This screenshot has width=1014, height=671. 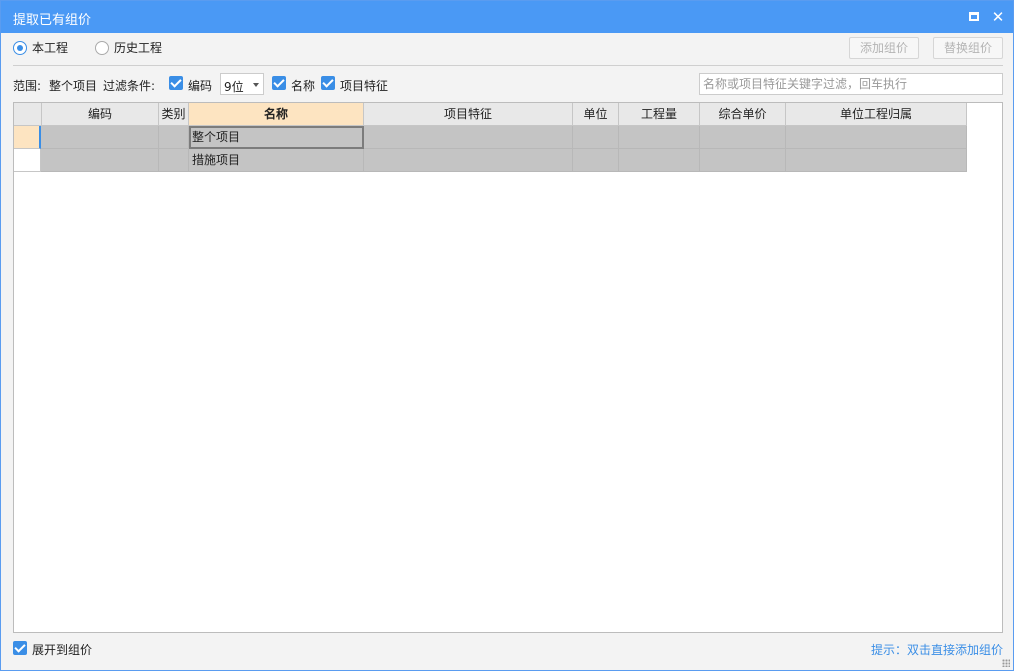 What do you see at coordinates (176, 83) in the screenshot?
I see `code-checkbox` at bounding box center [176, 83].